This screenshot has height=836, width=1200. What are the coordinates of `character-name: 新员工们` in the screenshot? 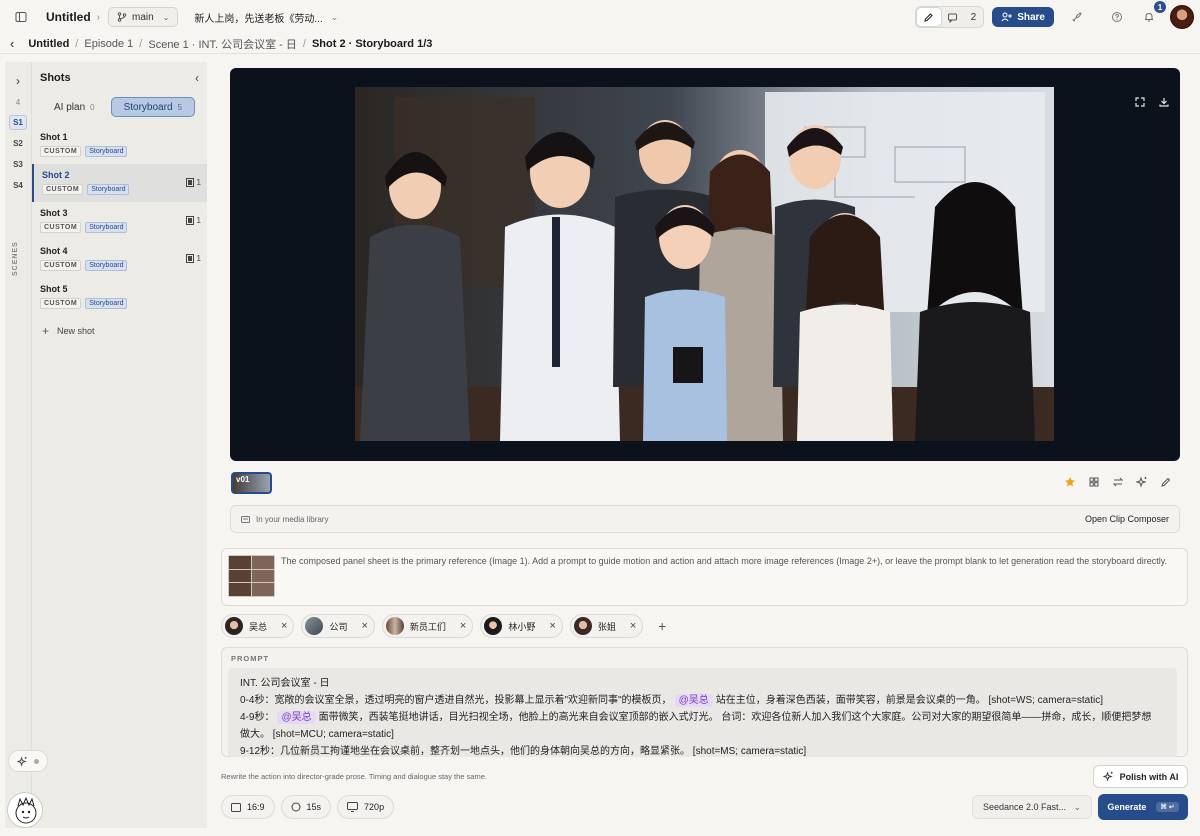 It's located at (427, 626).